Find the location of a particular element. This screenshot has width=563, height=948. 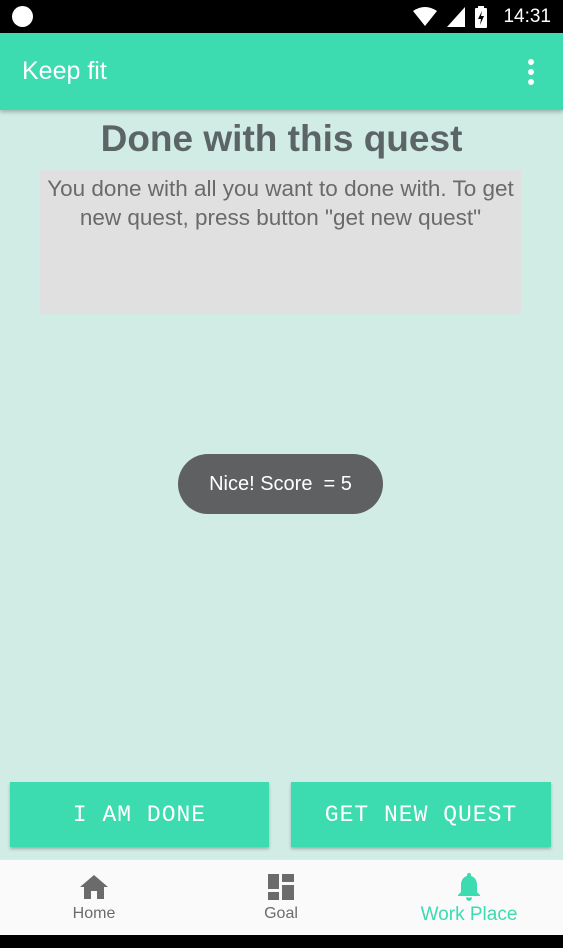

bell-icon is located at coordinates (469, 887).